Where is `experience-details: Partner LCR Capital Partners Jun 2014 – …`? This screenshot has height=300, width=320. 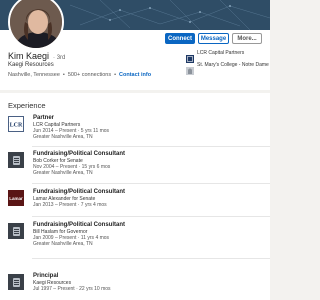 experience-details: Partner LCR Capital Partners Jun 2014 – … is located at coordinates (71, 127).